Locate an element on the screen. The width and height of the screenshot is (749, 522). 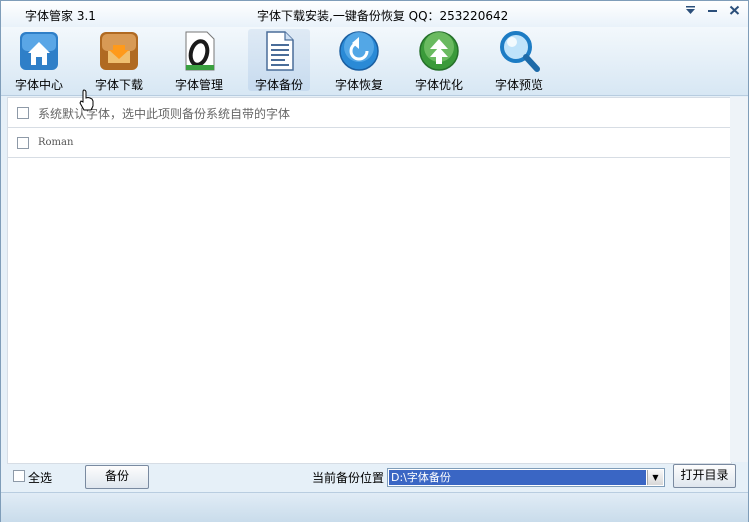
tool-label: 字体备份 is located at coordinates (278, 85).